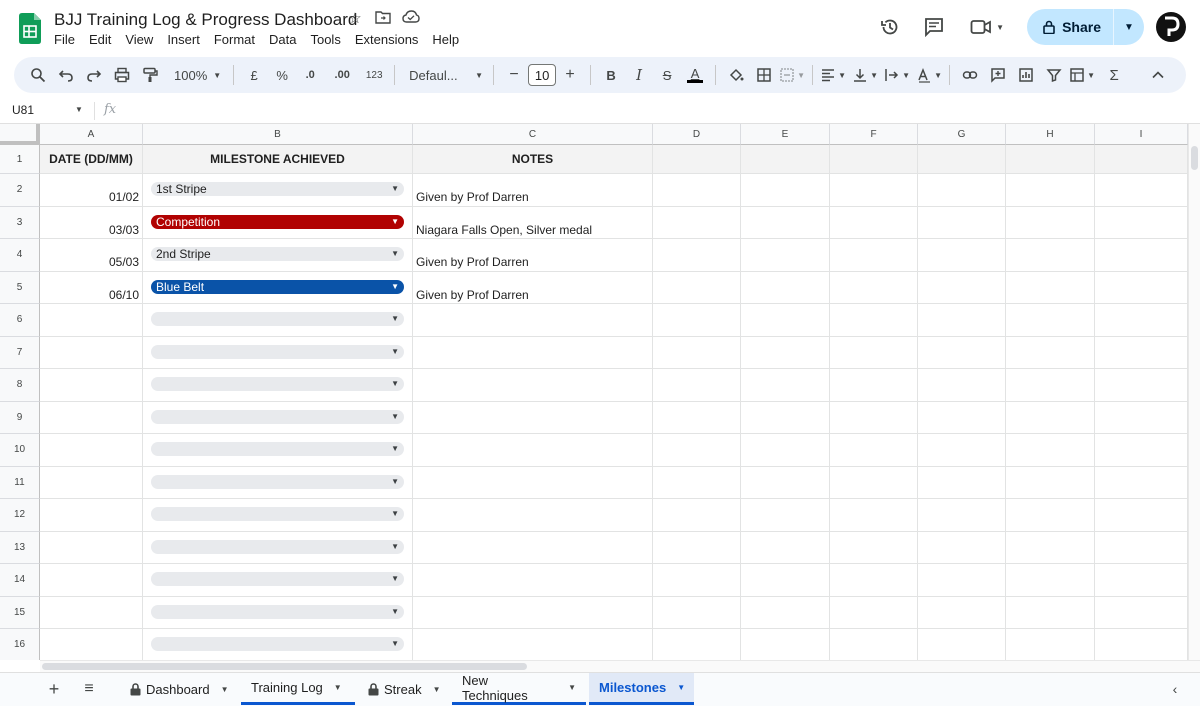 This screenshot has width=1200, height=706. Describe the element at coordinates (20, 352) in the screenshot. I see `row-header: 7` at that location.